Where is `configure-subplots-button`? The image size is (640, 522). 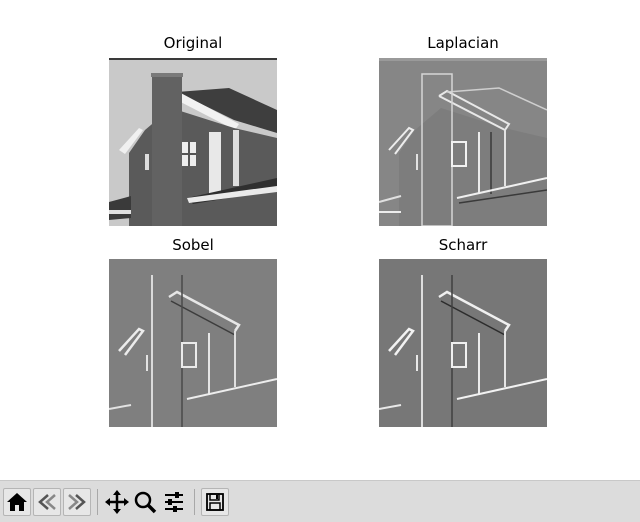
configure-subplots-button is located at coordinates (174, 502).